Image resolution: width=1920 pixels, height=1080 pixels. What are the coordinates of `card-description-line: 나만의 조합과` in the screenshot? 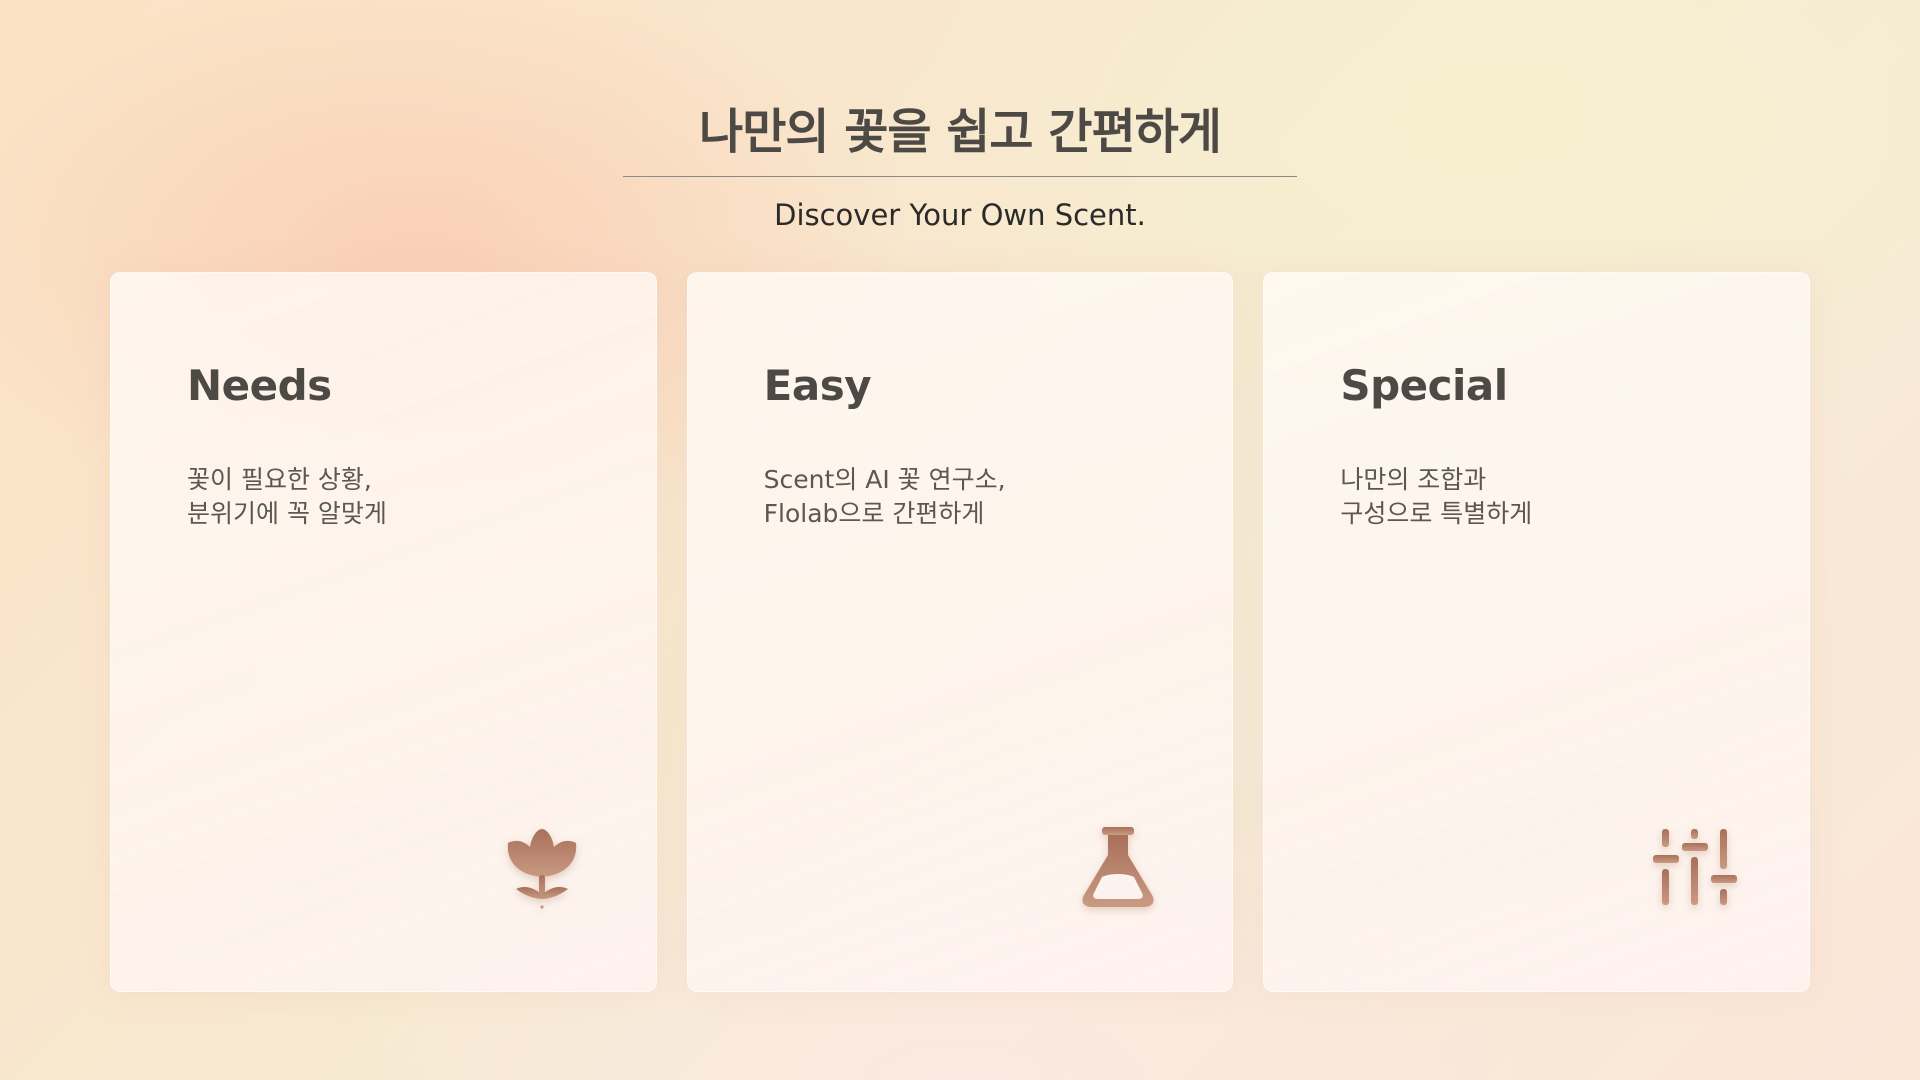 It's located at (1413, 479).